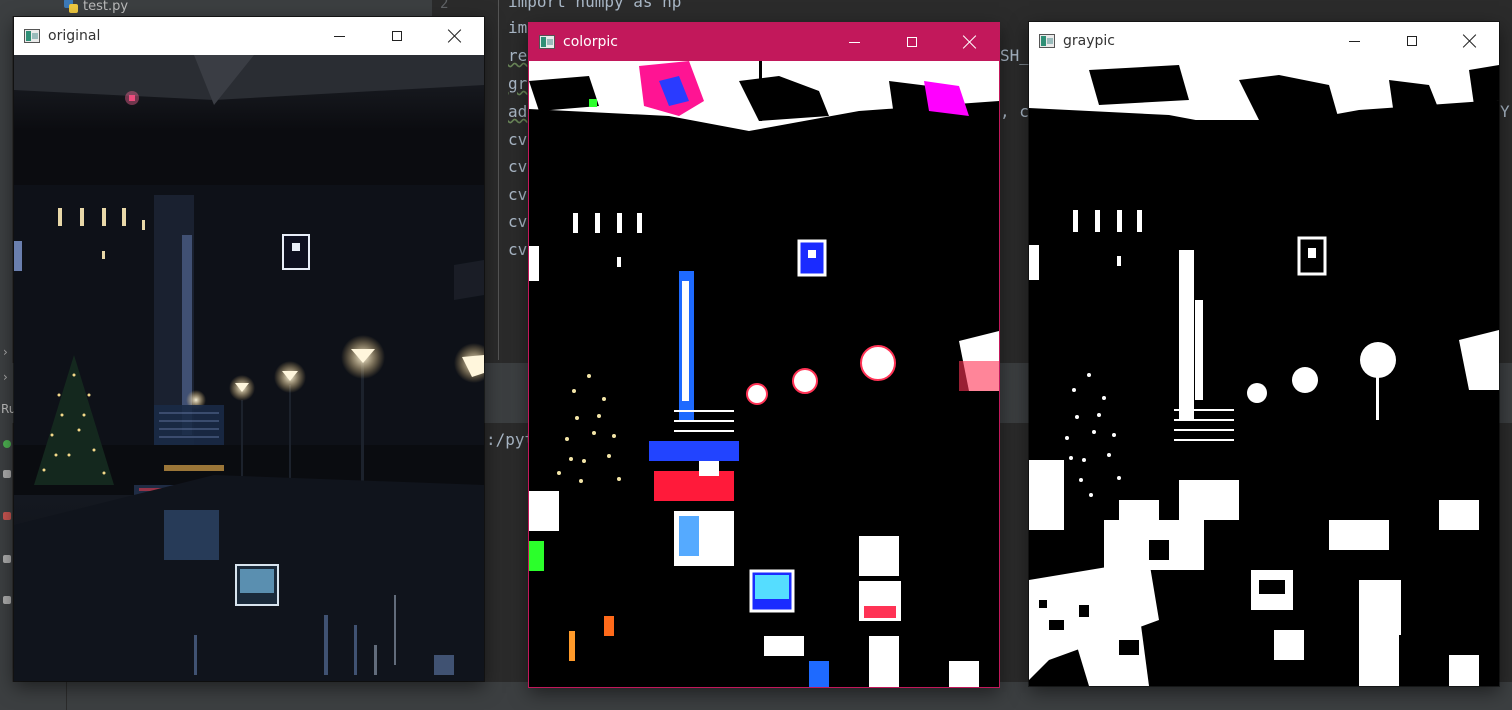 The image size is (1512, 710). Describe the element at coordinates (518, 83) in the screenshot. I see `code-line: gr` at that location.